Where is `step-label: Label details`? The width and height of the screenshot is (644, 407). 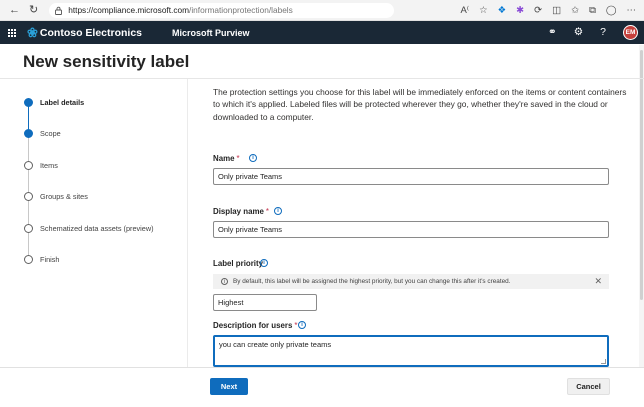 step-label: Label details is located at coordinates (62, 102).